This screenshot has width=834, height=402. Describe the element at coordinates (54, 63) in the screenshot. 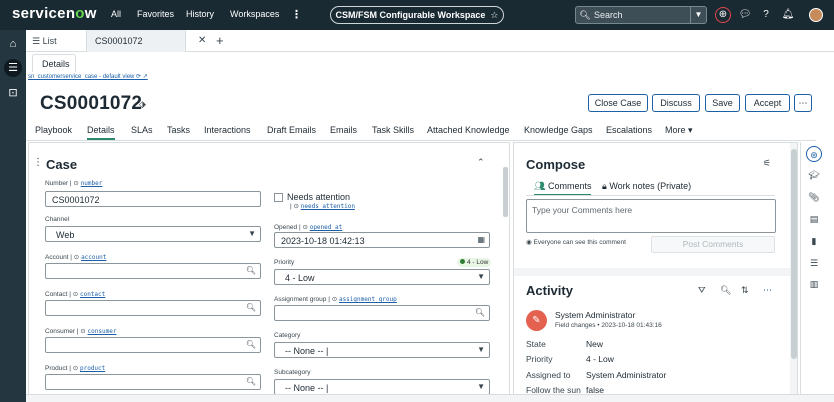

I see `subtab-details: Details` at that location.